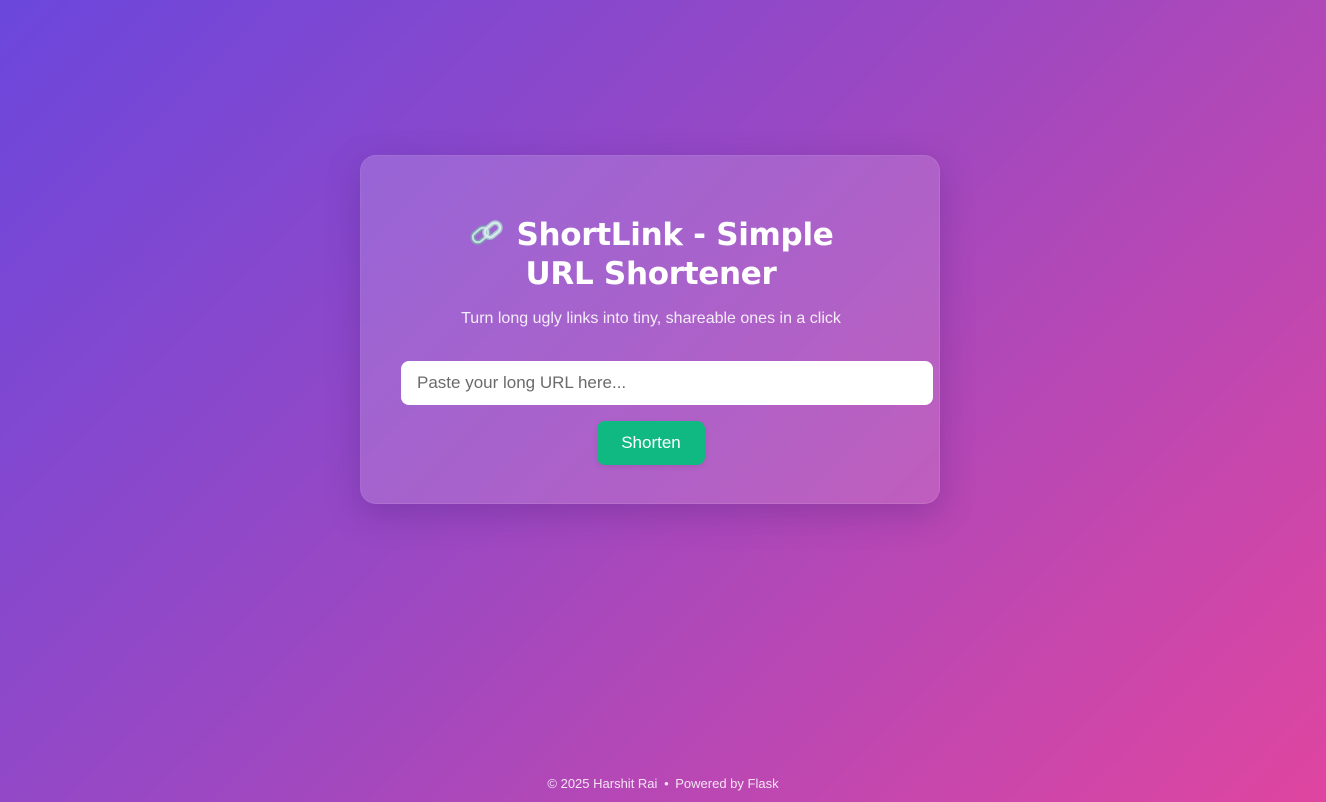  Describe the element at coordinates (487, 233) in the screenshot. I see `link-icon` at that location.